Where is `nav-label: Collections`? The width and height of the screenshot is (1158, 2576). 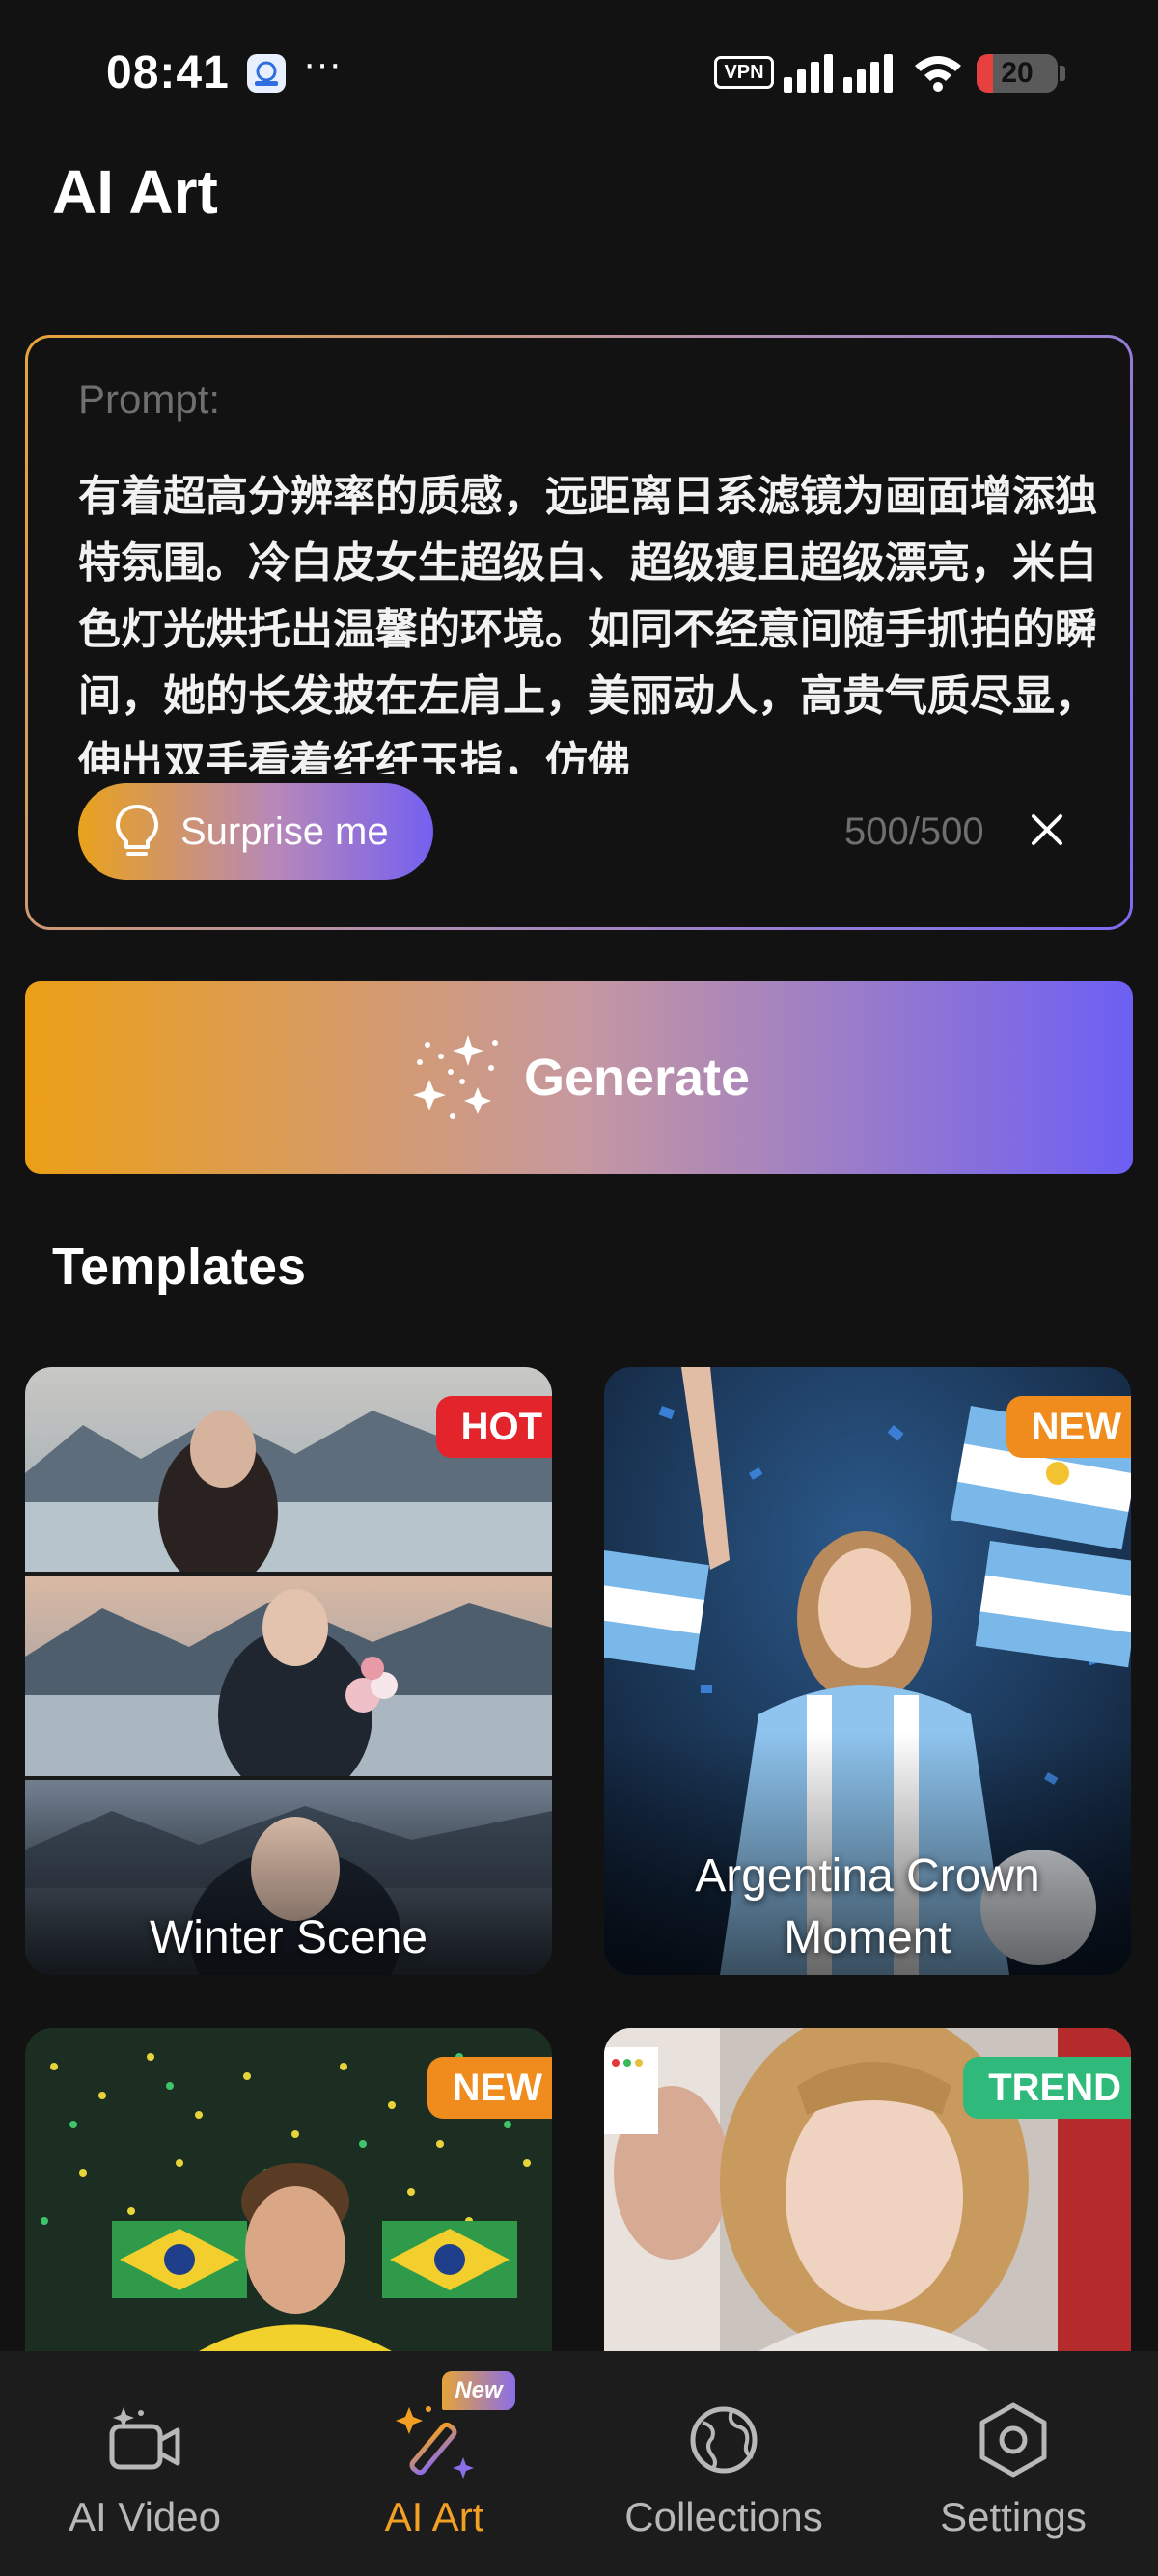
nav-label: Collections is located at coordinates (723, 2517).